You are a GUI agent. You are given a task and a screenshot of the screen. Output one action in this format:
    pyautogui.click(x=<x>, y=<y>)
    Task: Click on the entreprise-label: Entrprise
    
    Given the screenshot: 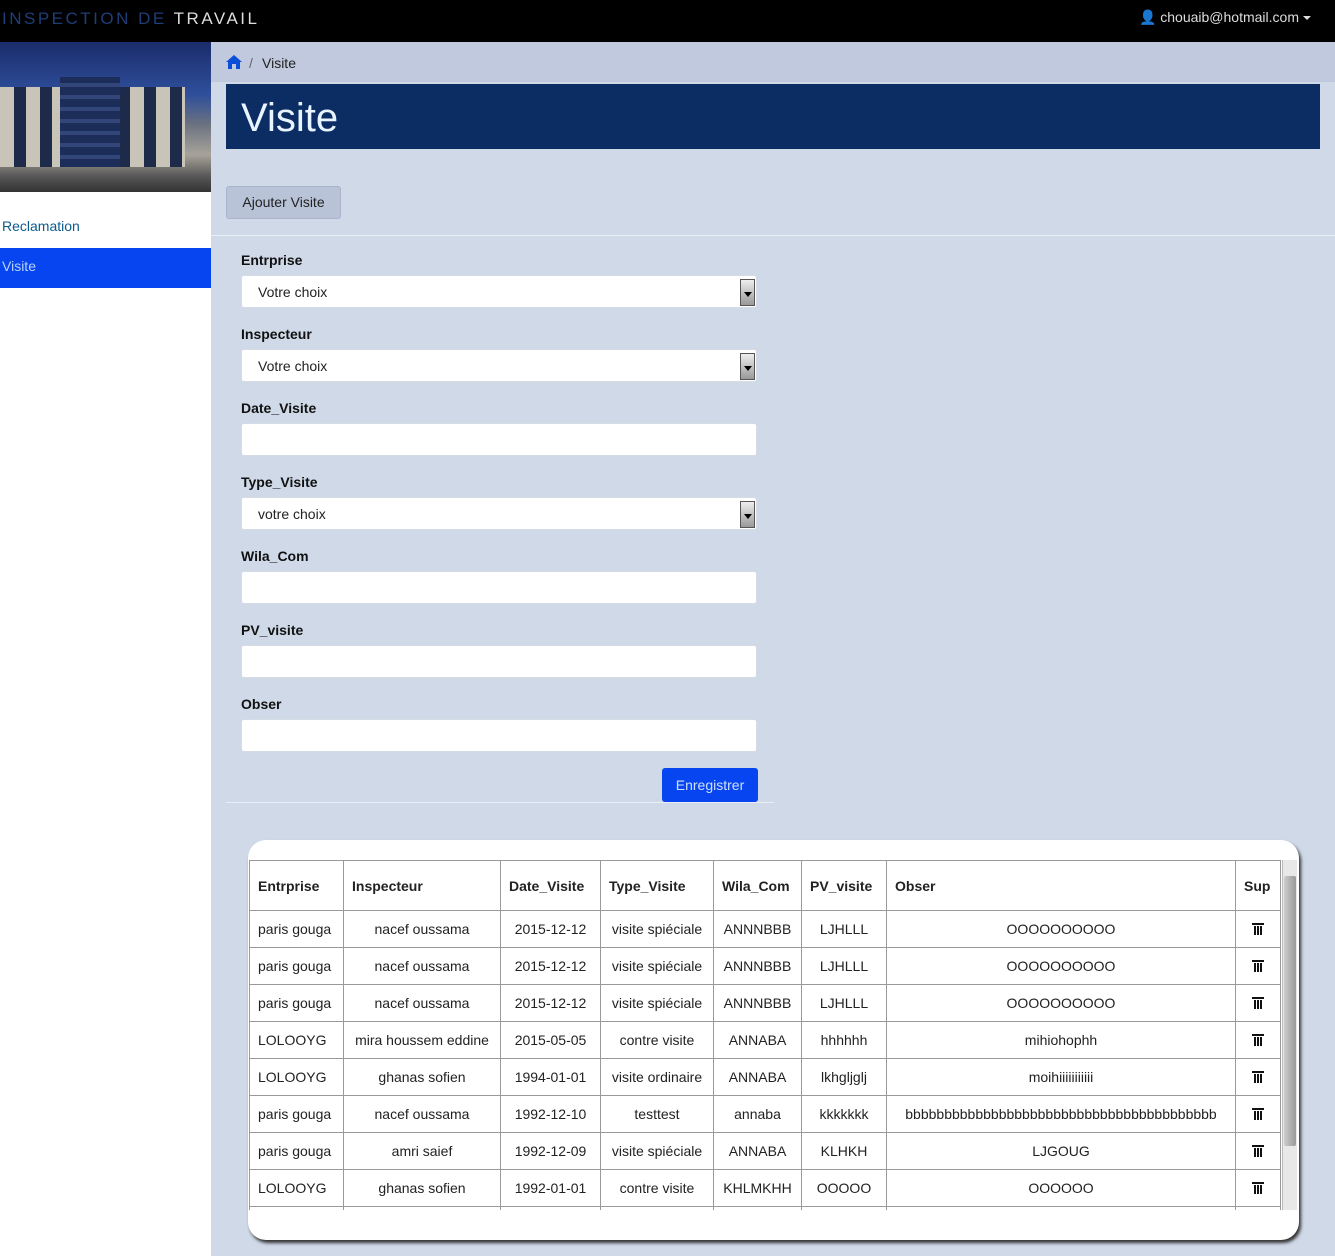 What is the action you would take?
    pyautogui.click(x=272, y=260)
    